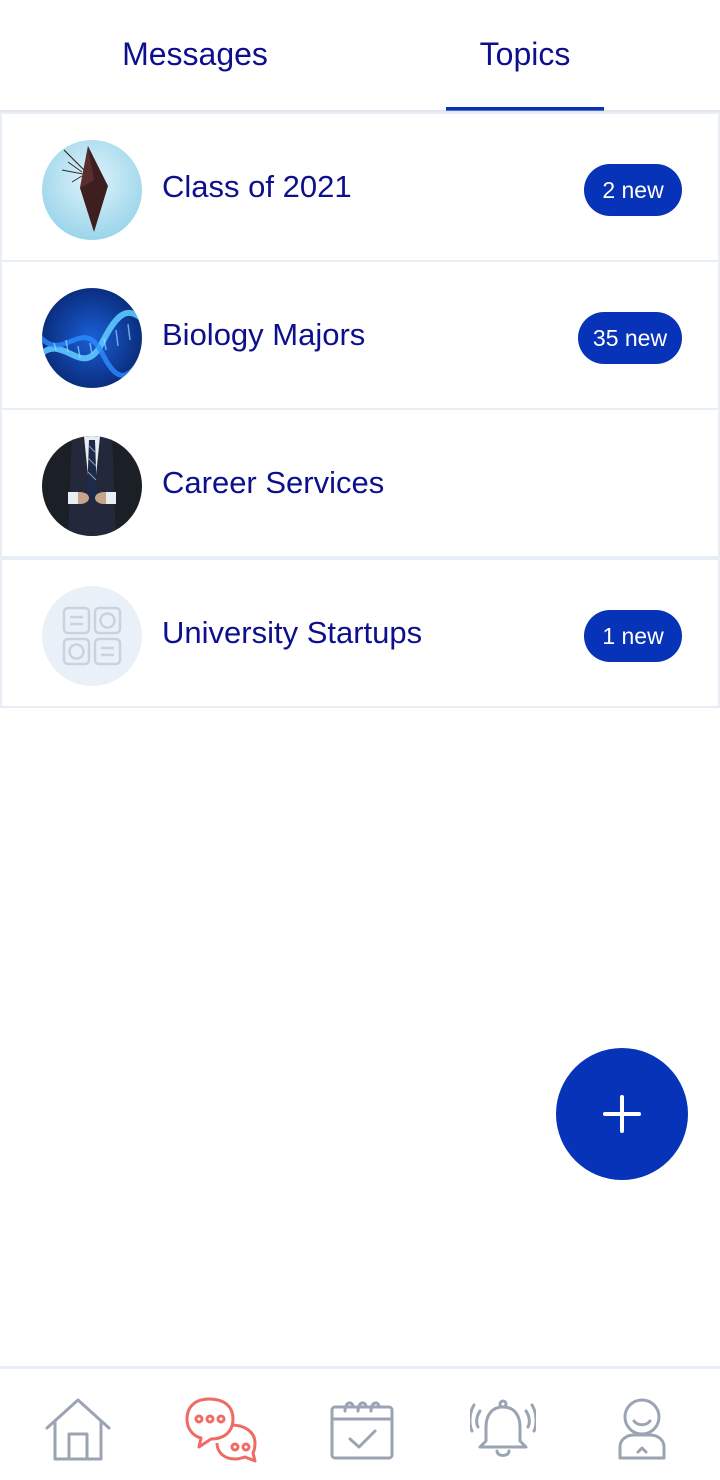 This screenshot has width=720, height=1480. Describe the element at coordinates (292, 632) in the screenshot. I see `topic-name: University Startups` at that location.